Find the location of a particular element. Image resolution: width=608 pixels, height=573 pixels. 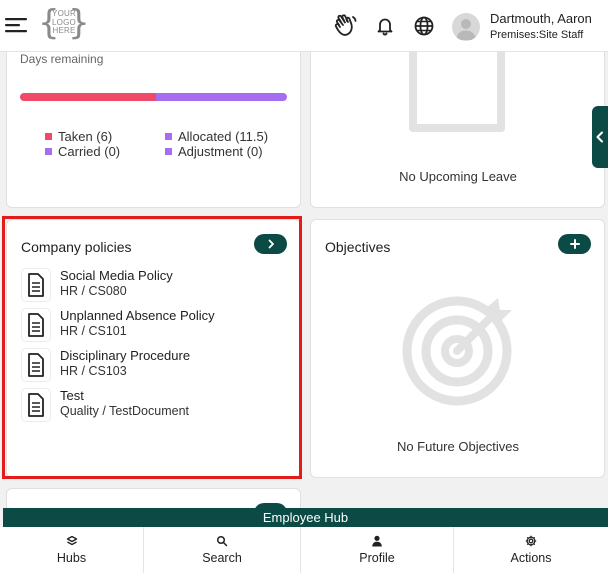

leave-bar-allocated is located at coordinates (221, 97).